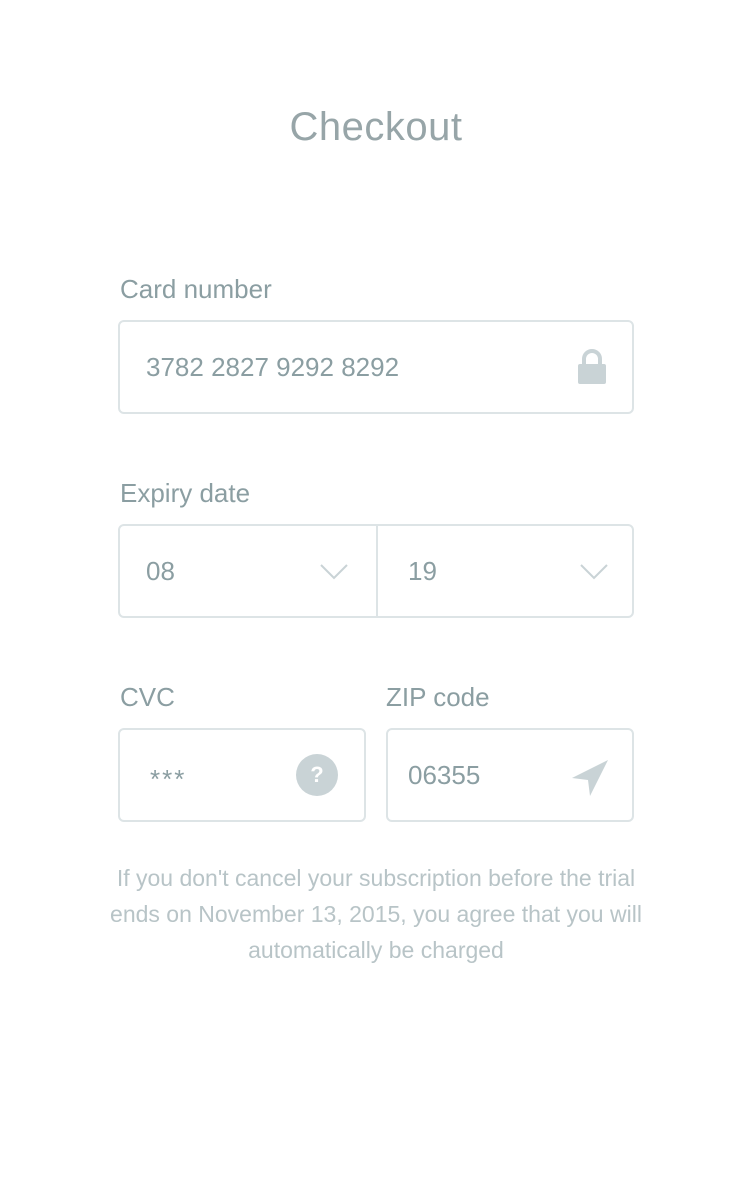  I want to click on zip-code-field: 06355, so click(510, 775).